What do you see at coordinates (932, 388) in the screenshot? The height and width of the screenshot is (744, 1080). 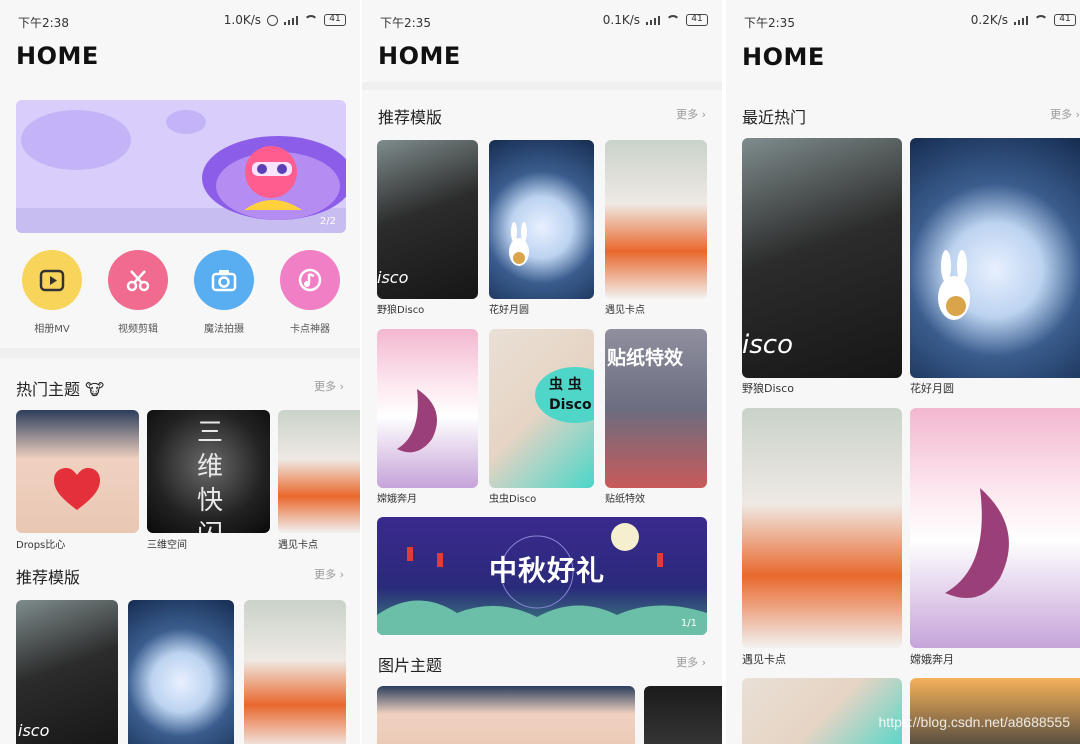 I see `recent-card-label: 花好月圆` at bounding box center [932, 388].